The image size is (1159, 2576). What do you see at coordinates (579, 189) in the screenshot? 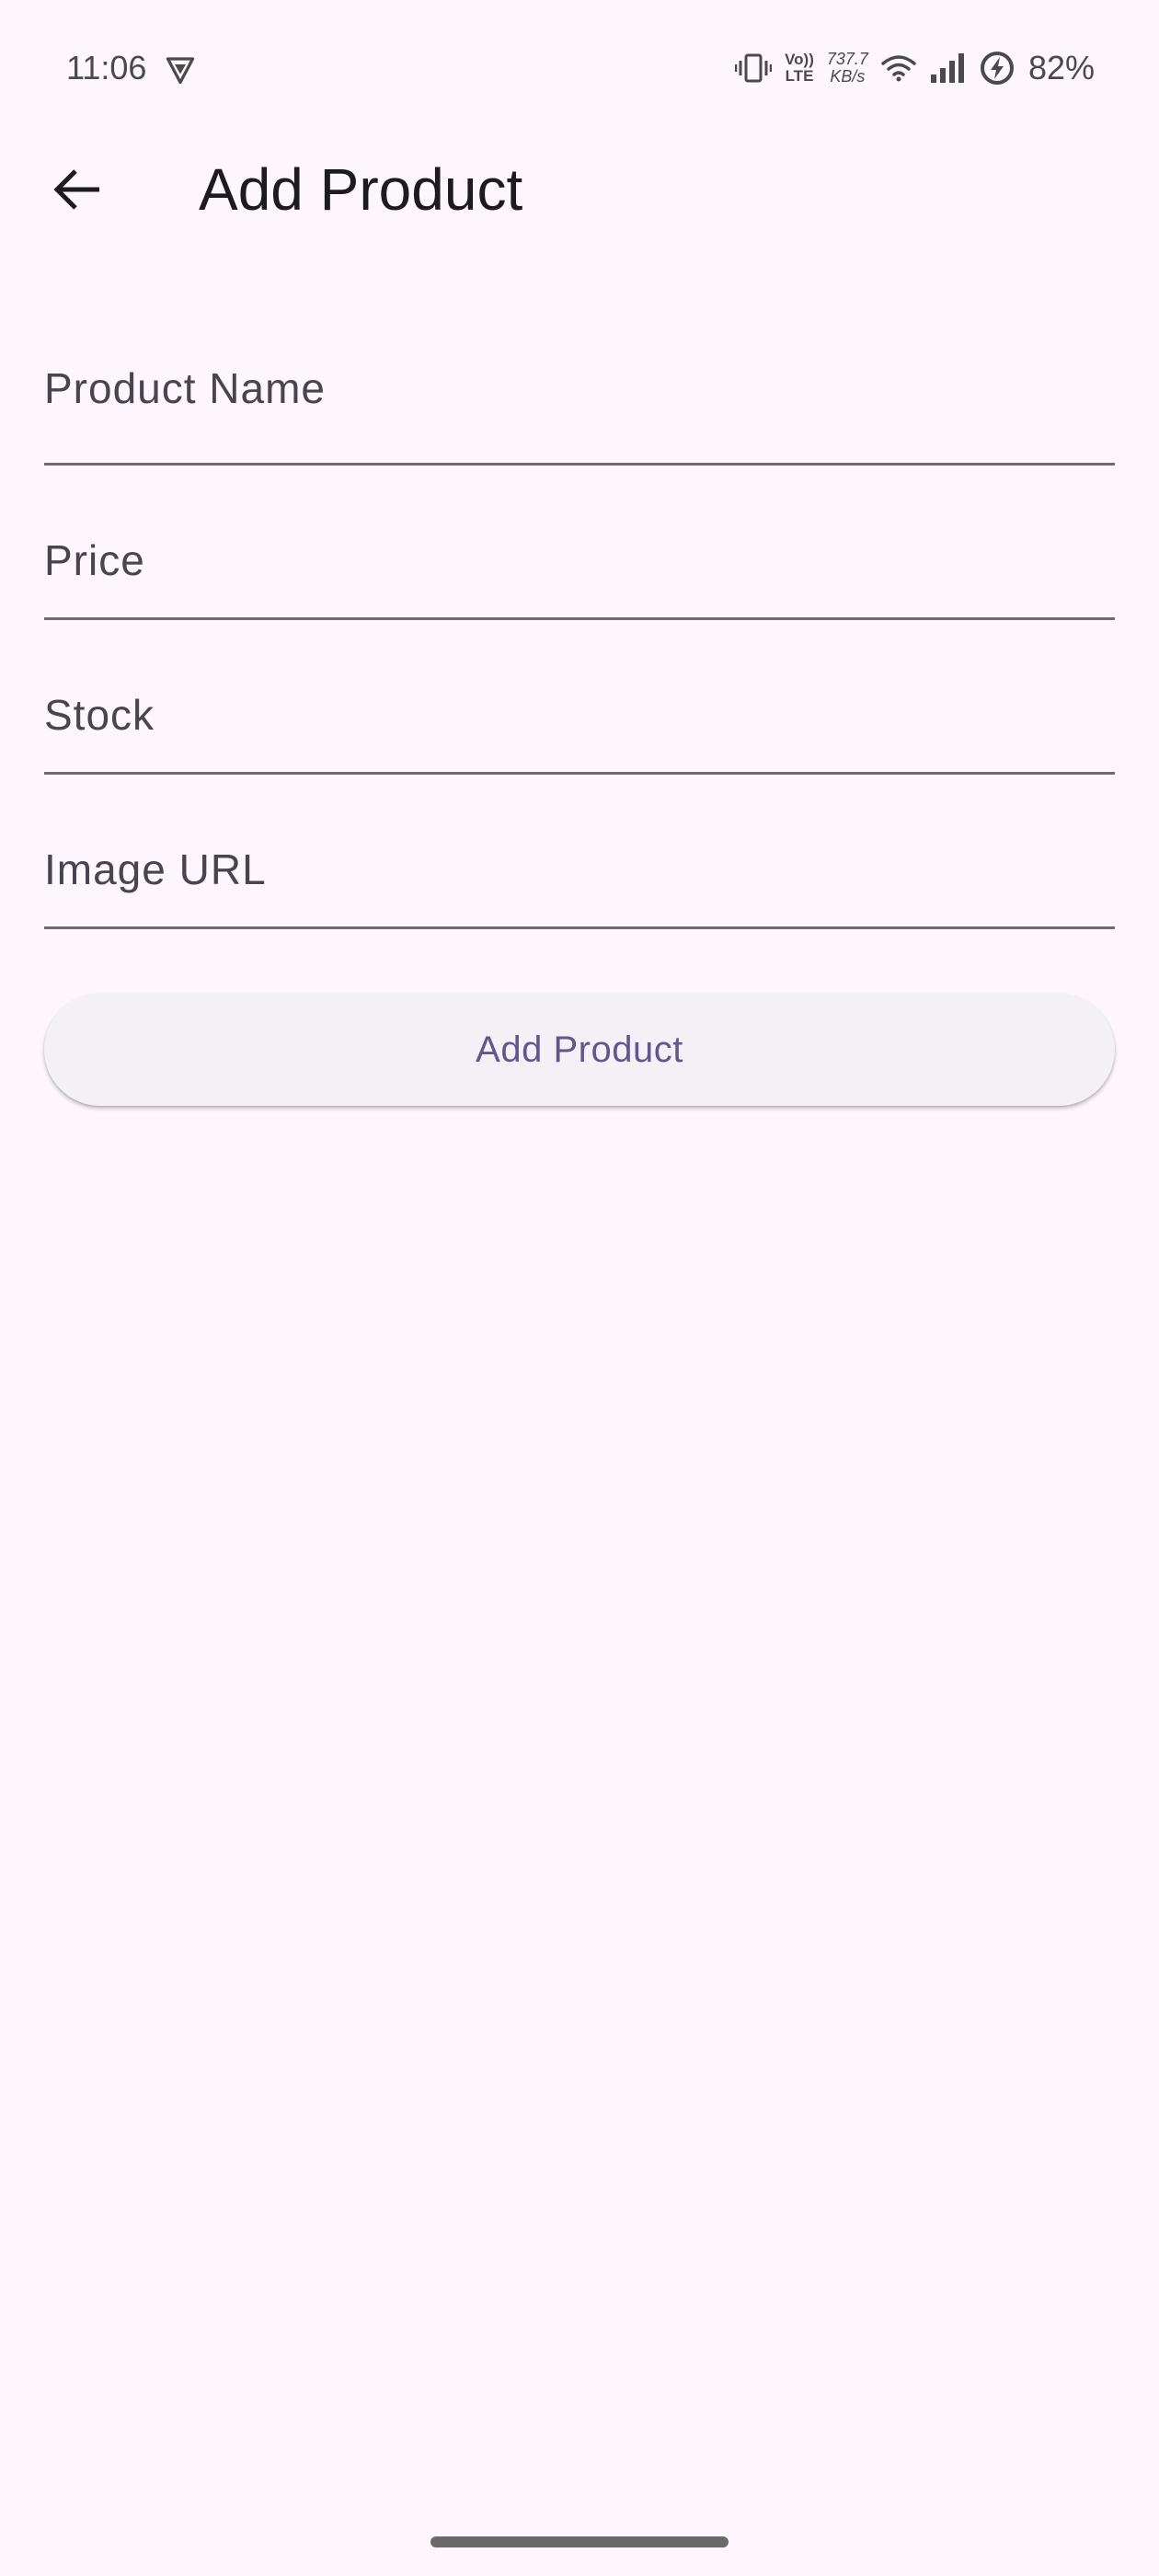
I see `app-bar: Add Product` at bounding box center [579, 189].